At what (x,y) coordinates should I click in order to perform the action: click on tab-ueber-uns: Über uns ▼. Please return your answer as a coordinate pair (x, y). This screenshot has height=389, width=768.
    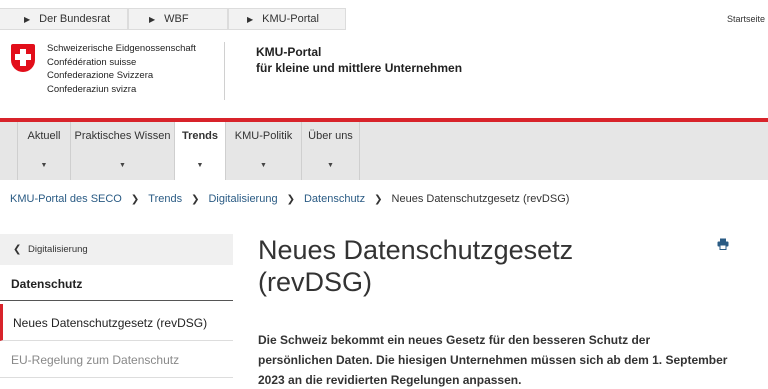
    Looking at the image, I should click on (330, 151).